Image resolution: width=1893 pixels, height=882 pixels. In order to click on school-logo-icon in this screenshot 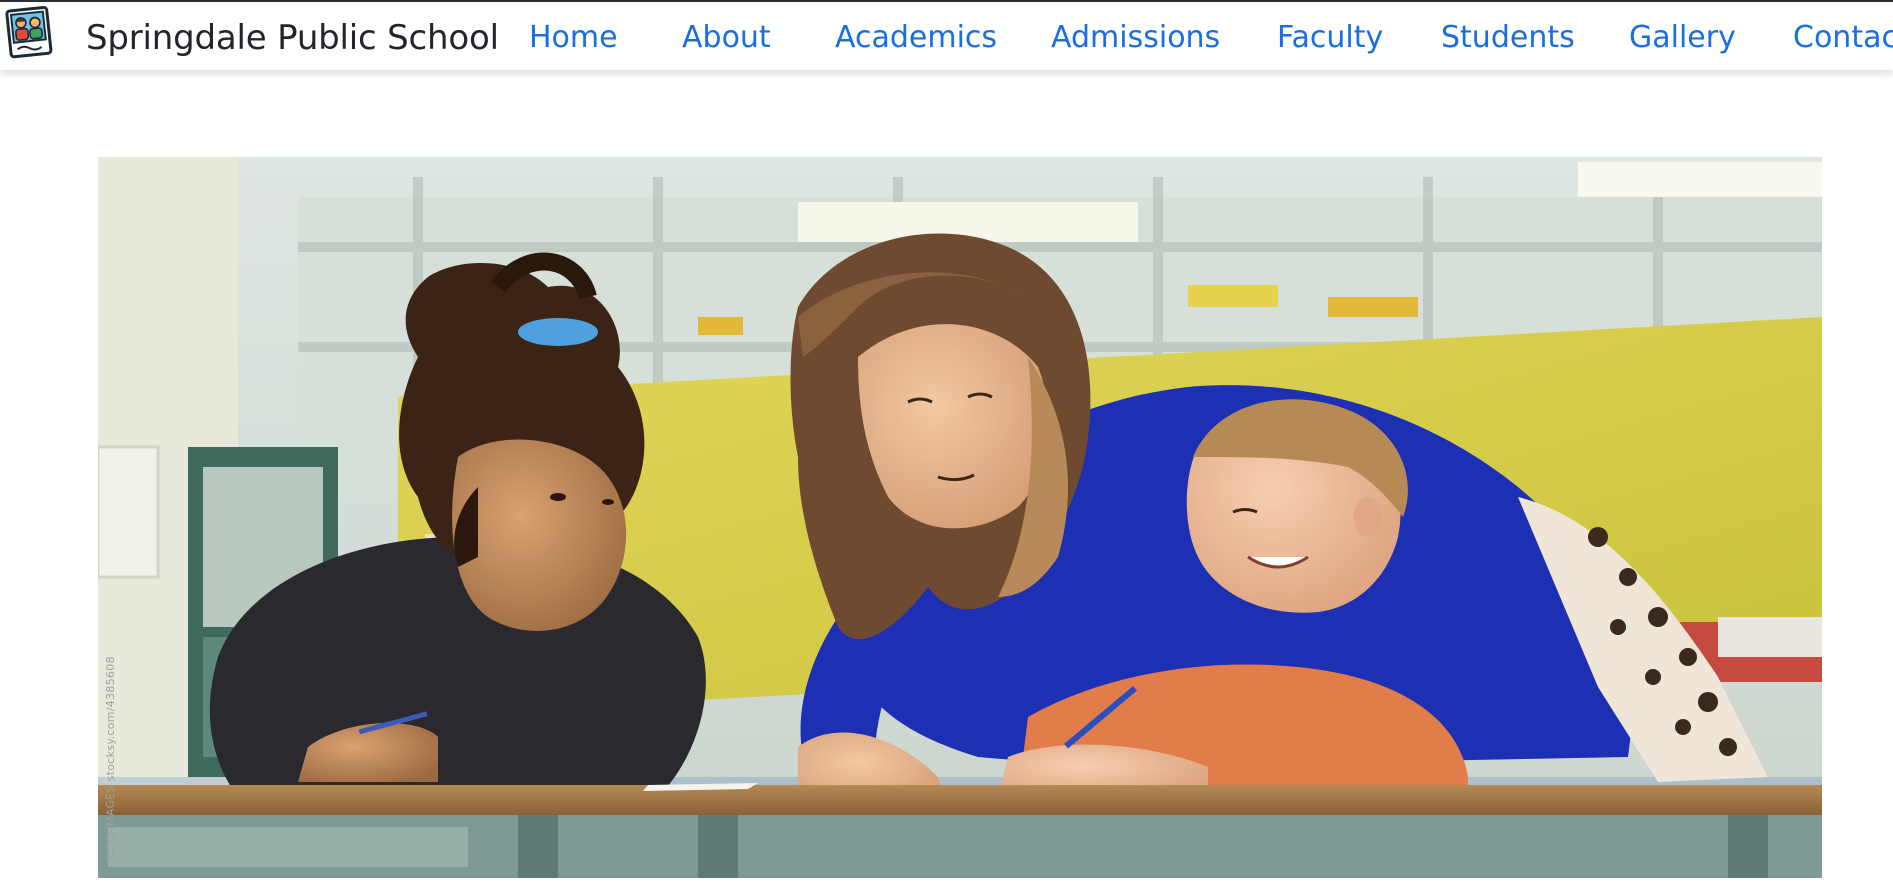, I will do `click(30, 33)`.